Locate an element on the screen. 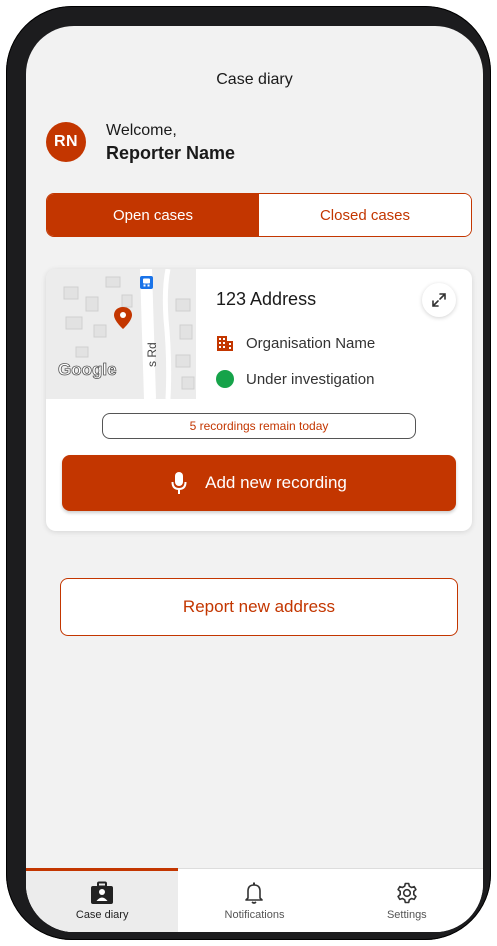 Image resolution: width=497 pixels, height=946 pixels. tab-notifications: Notifications is located at coordinates (254, 900).